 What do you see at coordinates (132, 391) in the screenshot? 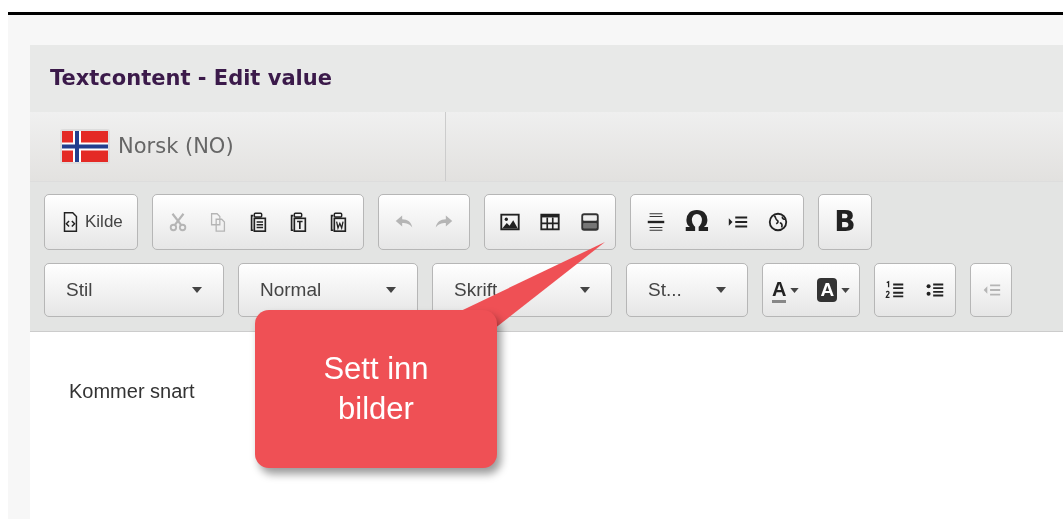
I see `editor-text: Kommer snart` at bounding box center [132, 391].